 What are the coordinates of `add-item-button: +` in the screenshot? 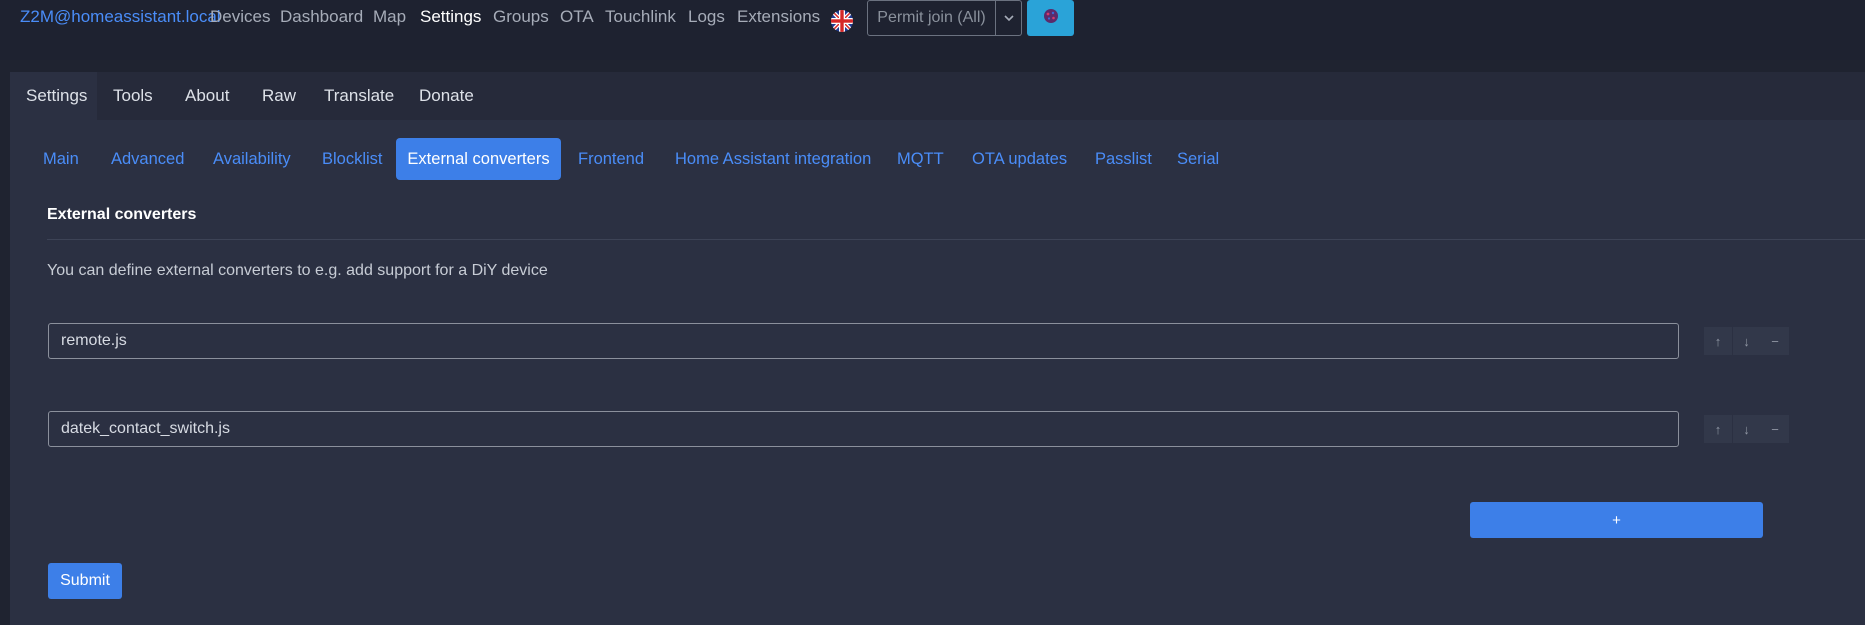 It's located at (1616, 520).